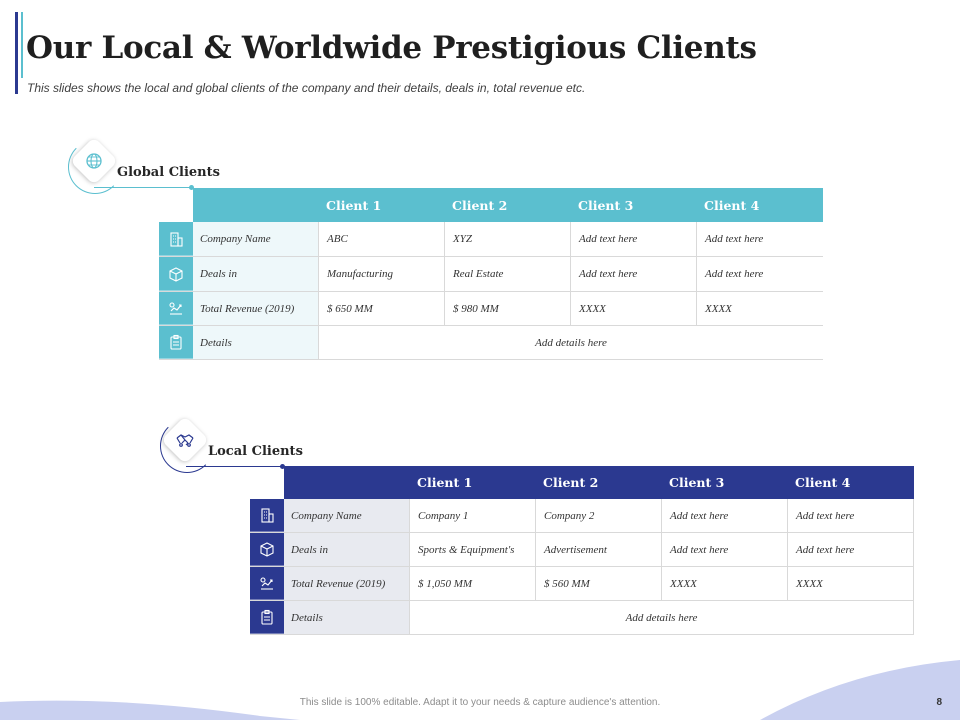  Describe the element at coordinates (346, 482) in the screenshot. I see `local-header-blank` at that location.